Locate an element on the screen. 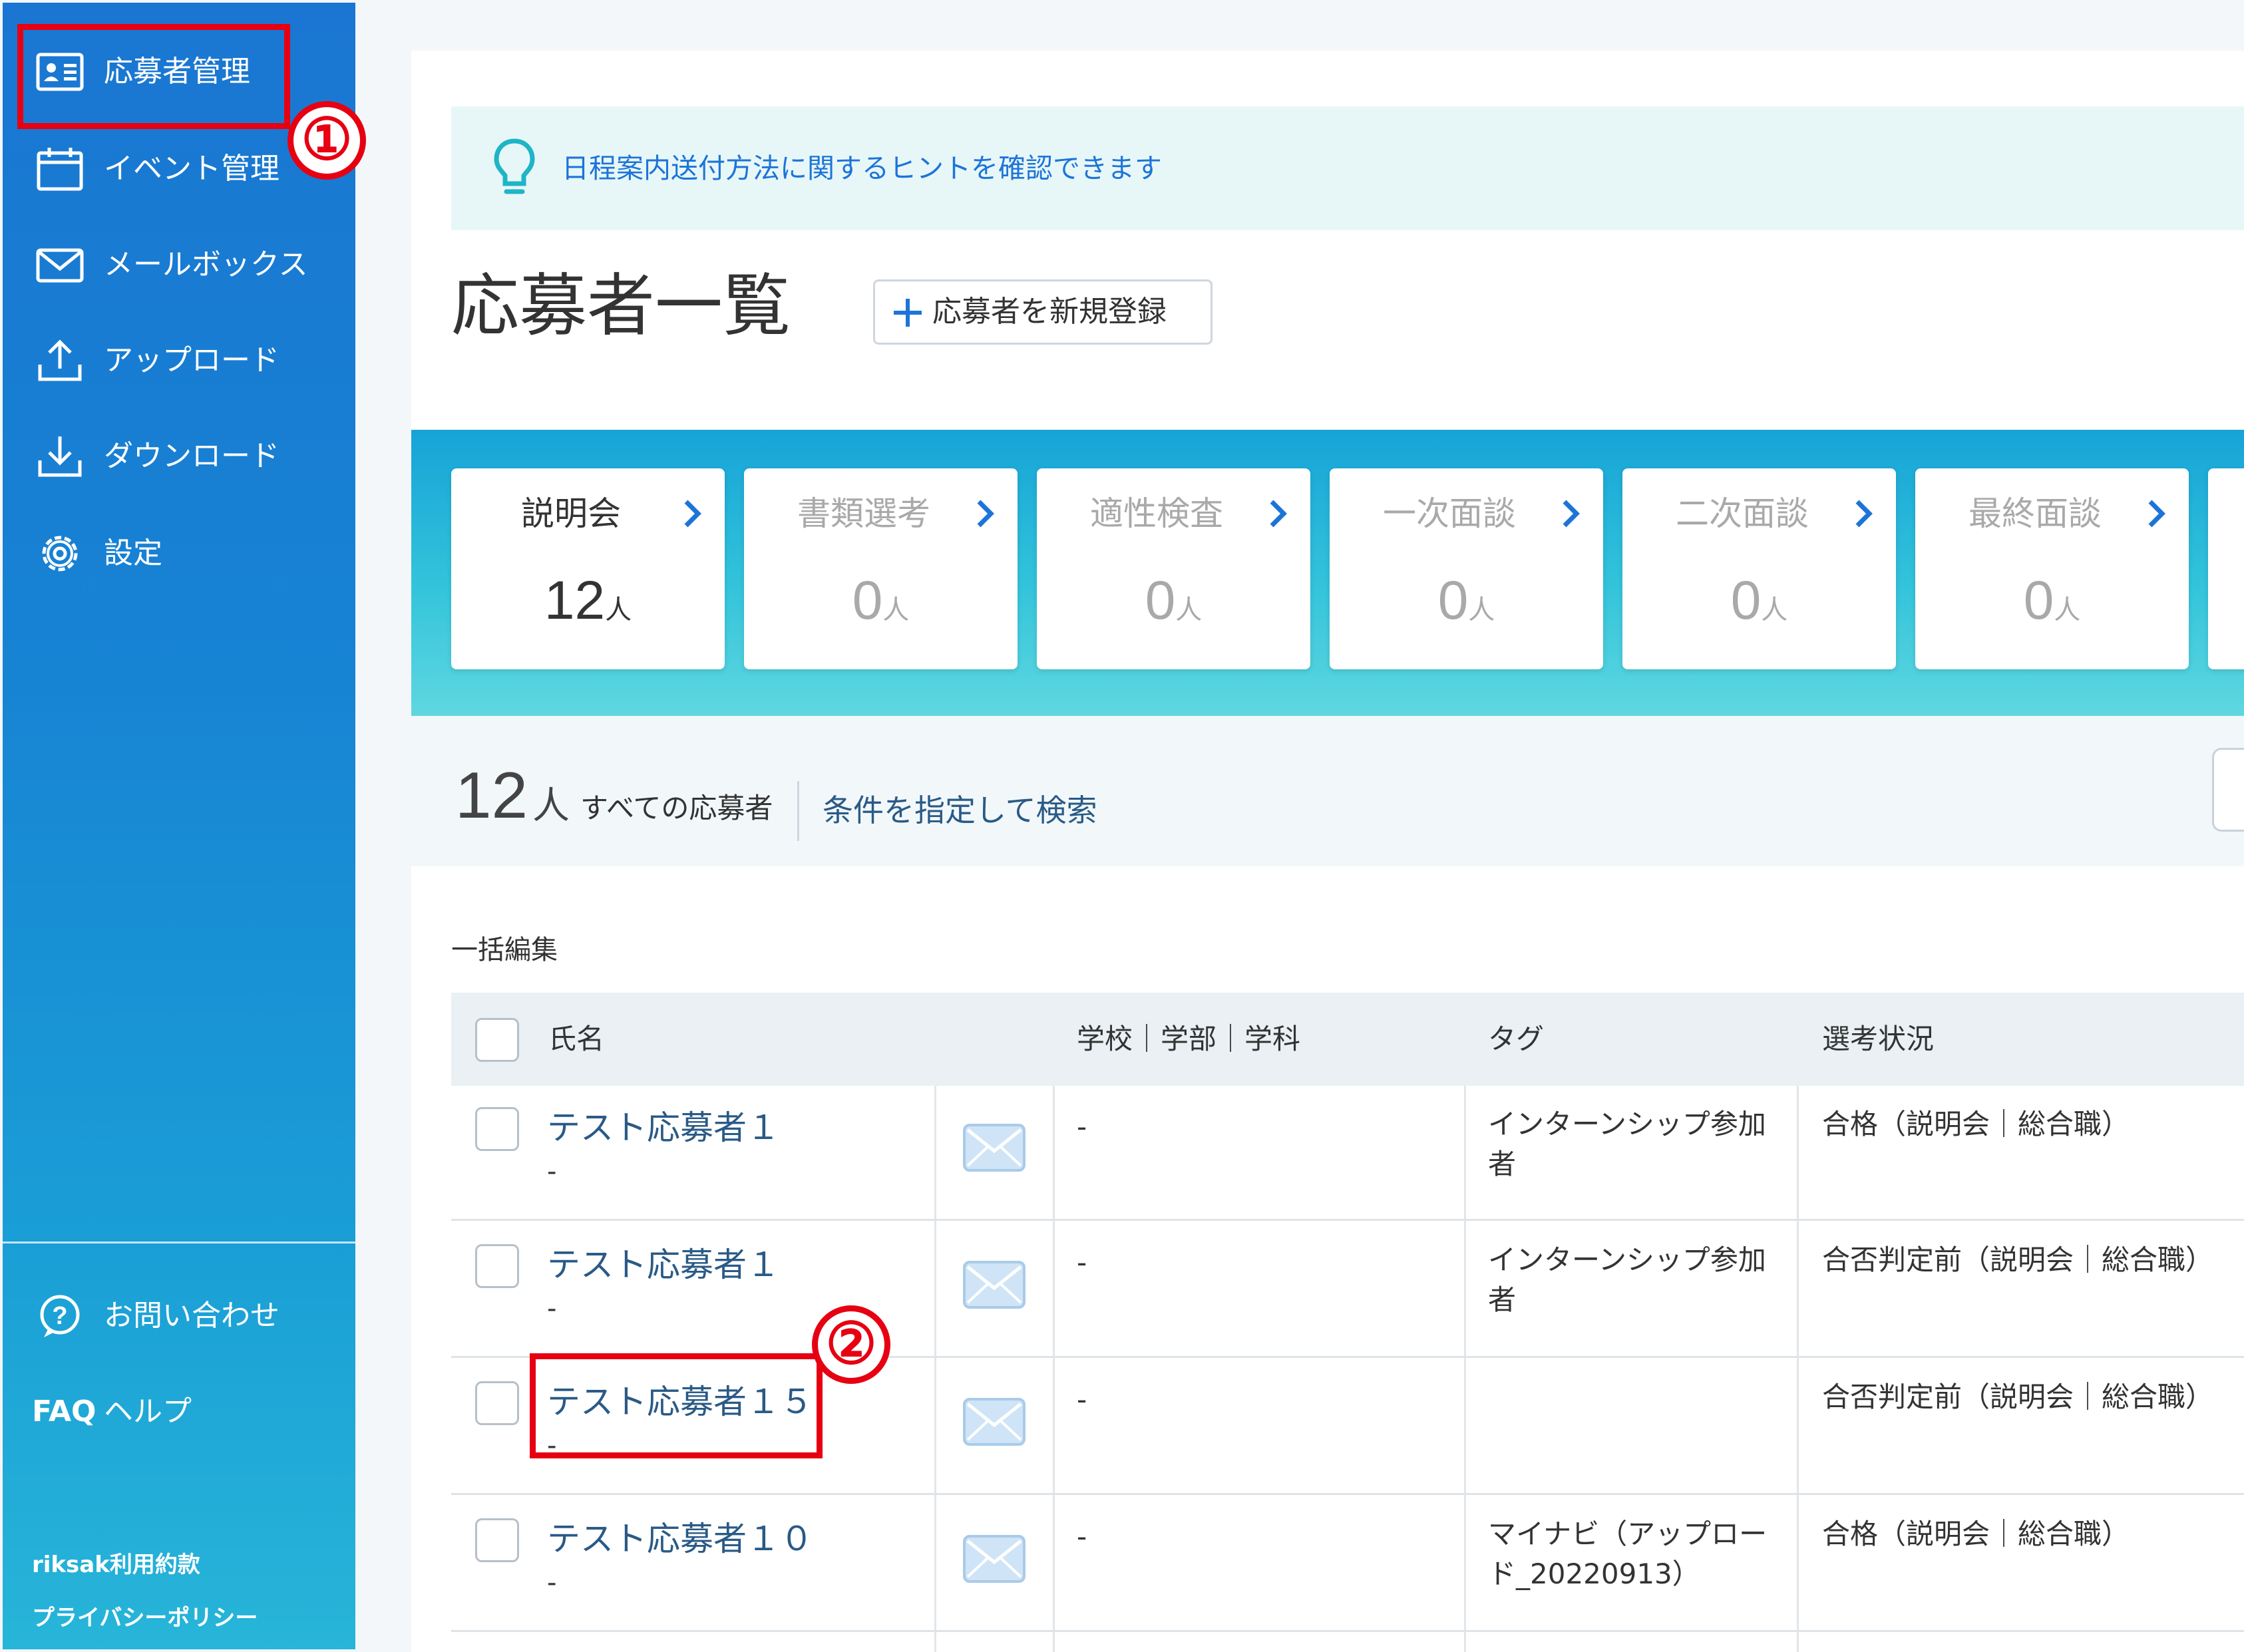 The image size is (2244, 1652). nav-label: ダウンロード is located at coordinates (192, 456).